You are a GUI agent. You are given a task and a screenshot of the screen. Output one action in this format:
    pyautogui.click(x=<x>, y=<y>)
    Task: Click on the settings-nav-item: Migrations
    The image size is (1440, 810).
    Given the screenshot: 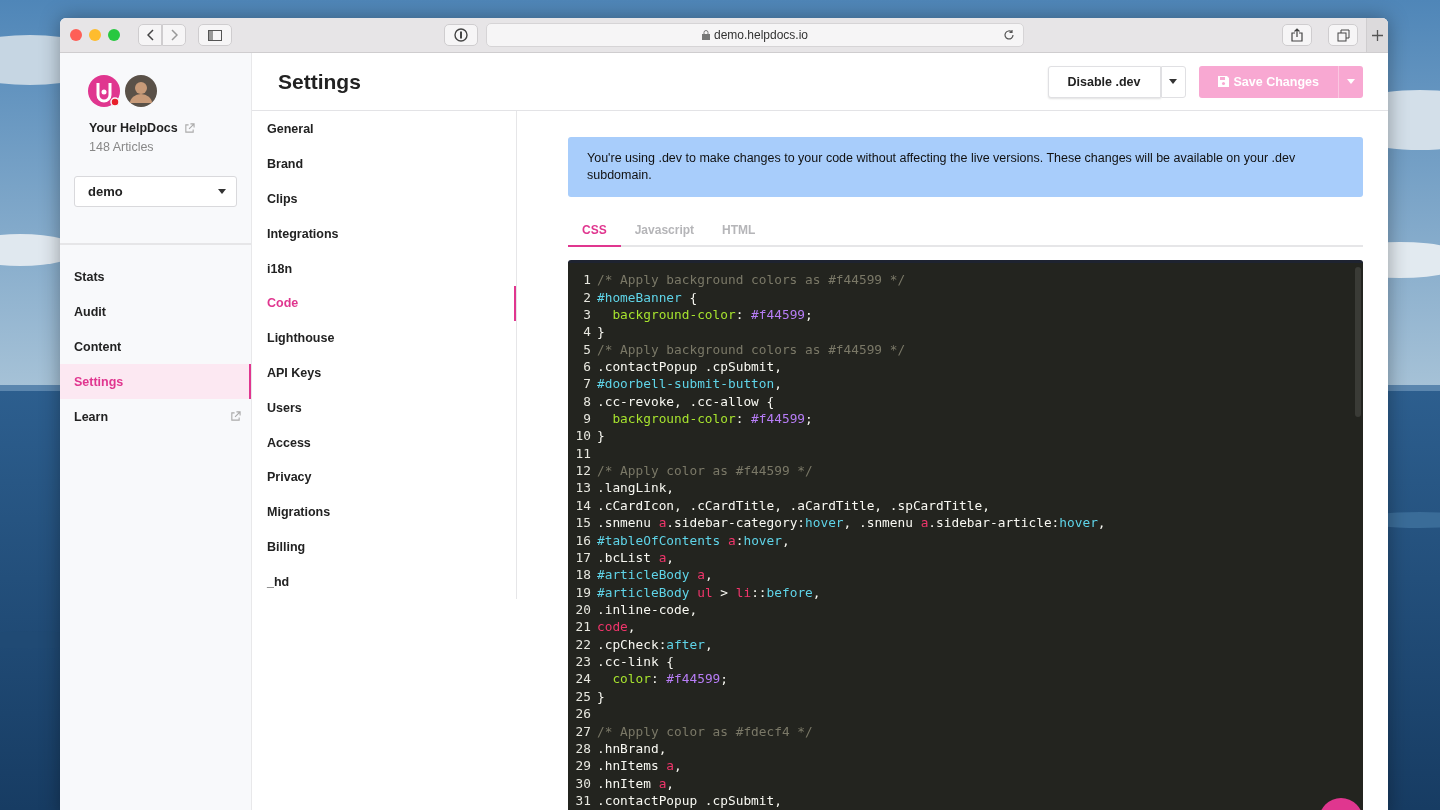 What is the action you would take?
    pyautogui.click(x=384, y=512)
    